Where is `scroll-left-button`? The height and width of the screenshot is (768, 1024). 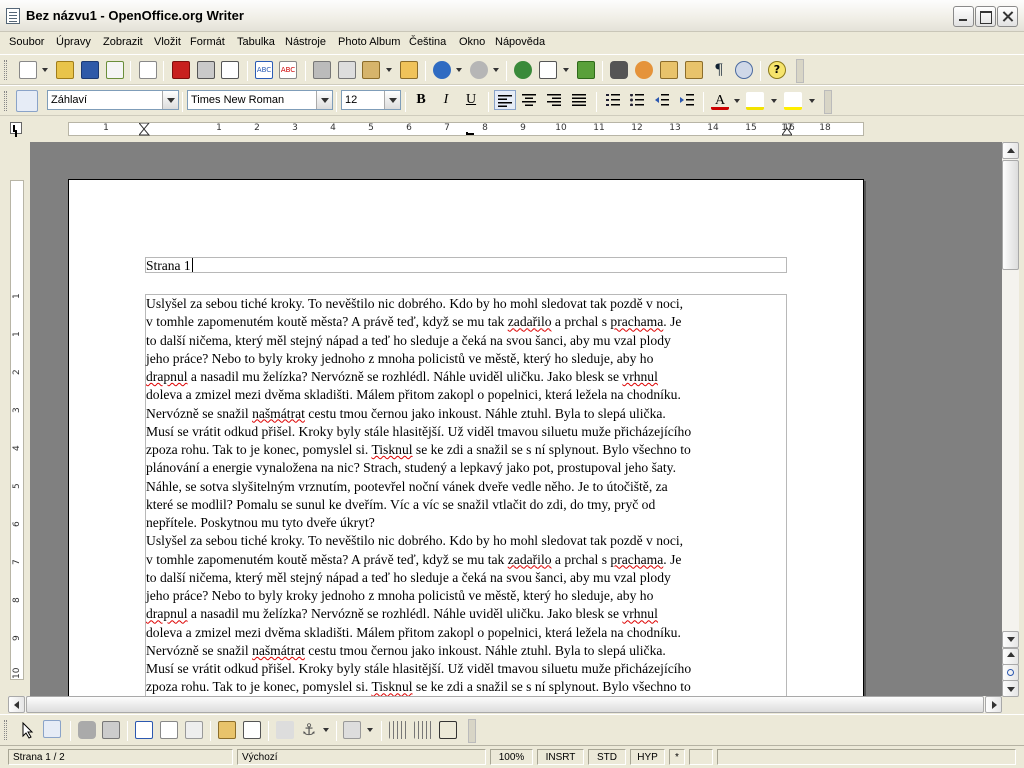 scroll-left-button is located at coordinates (16, 704).